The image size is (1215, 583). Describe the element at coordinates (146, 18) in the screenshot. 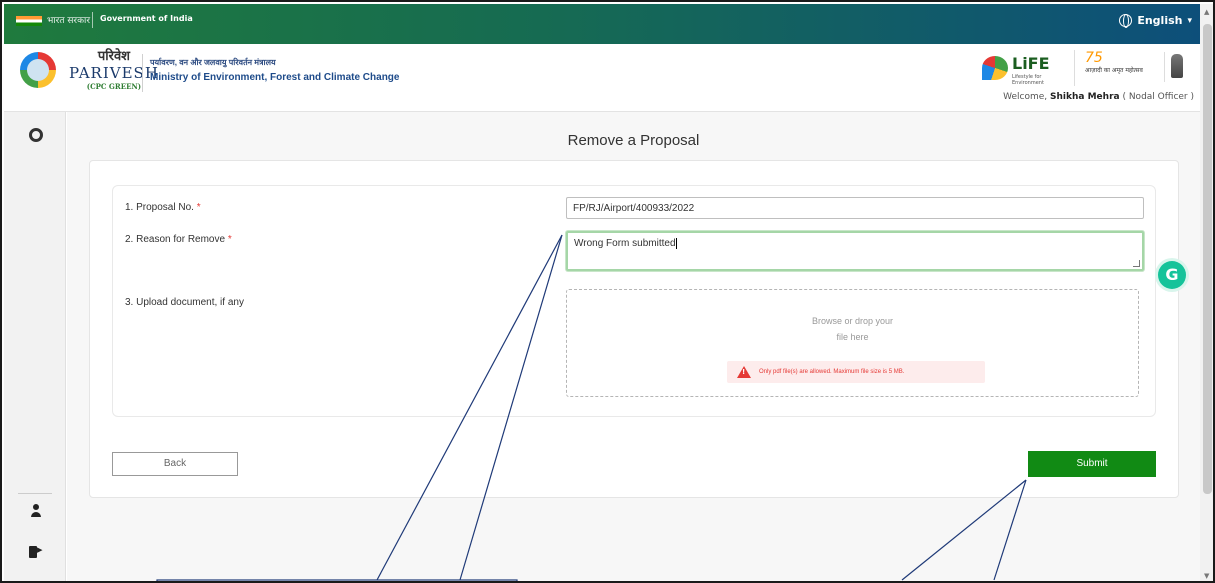

I see `gov-english-label: Government of India` at that location.